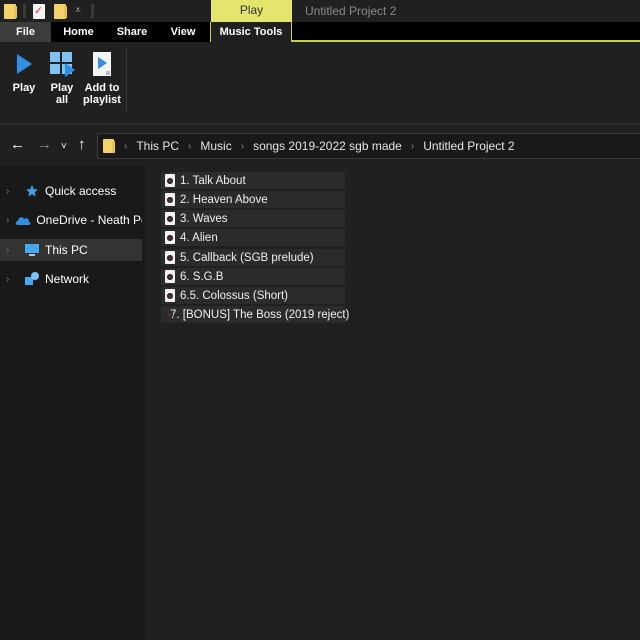 This screenshot has height=640, width=640. What do you see at coordinates (199, 237) in the screenshot?
I see `file-name: 4. Alien` at bounding box center [199, 237].